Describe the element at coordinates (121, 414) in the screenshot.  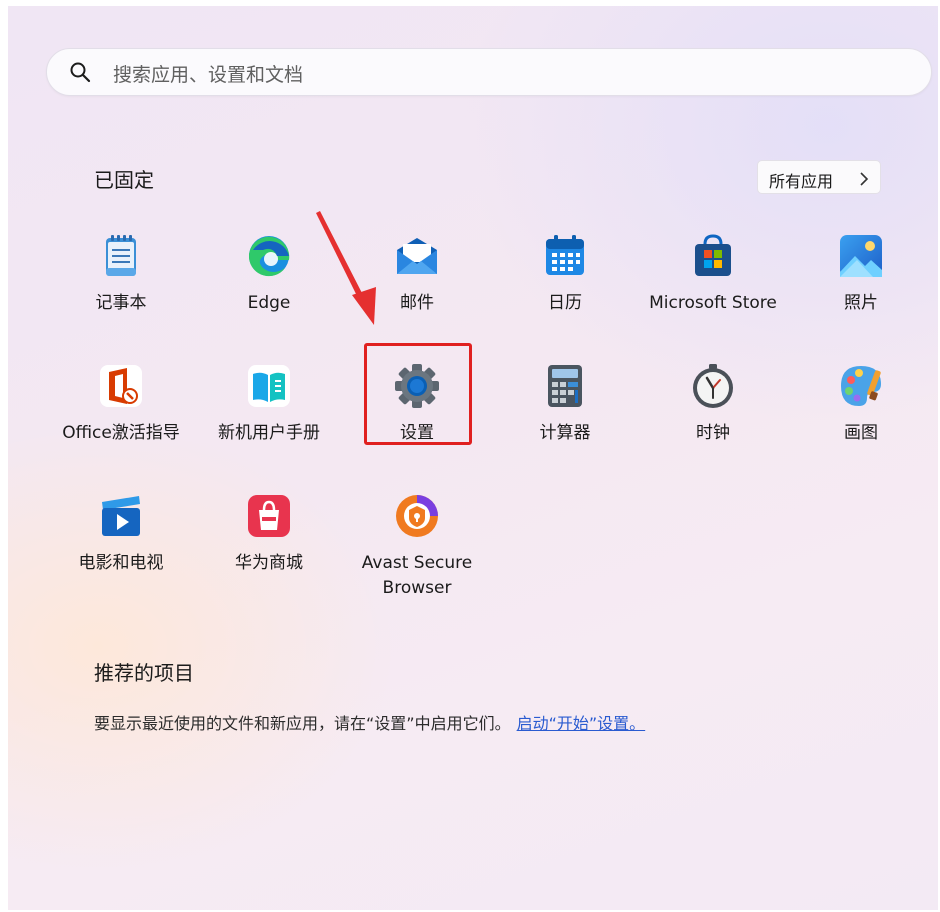
I see `app-tile-office-activation: Office激活指导` at that location.